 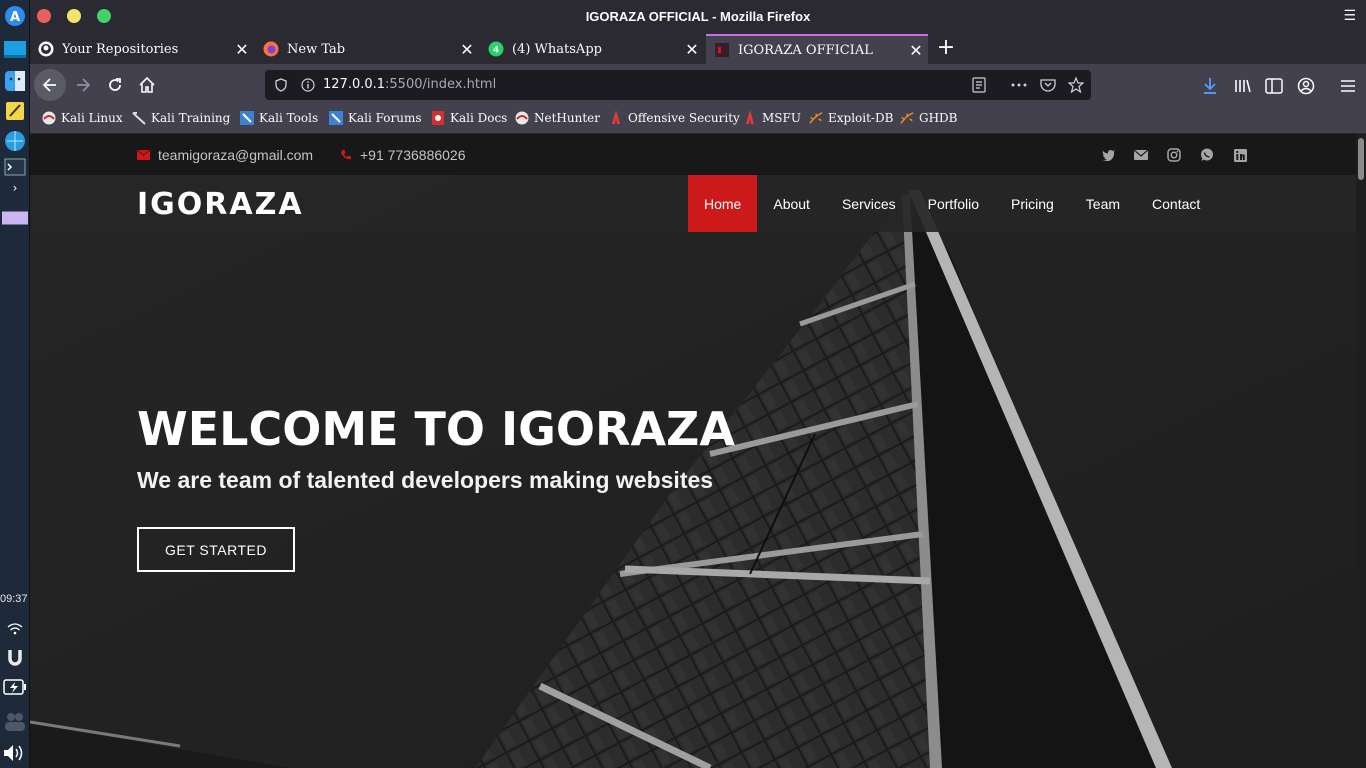 What do you see at coordinates (1207, 155) in the screenshot?
I see `whatsapp-icon` at bounding box center [1207, 155].